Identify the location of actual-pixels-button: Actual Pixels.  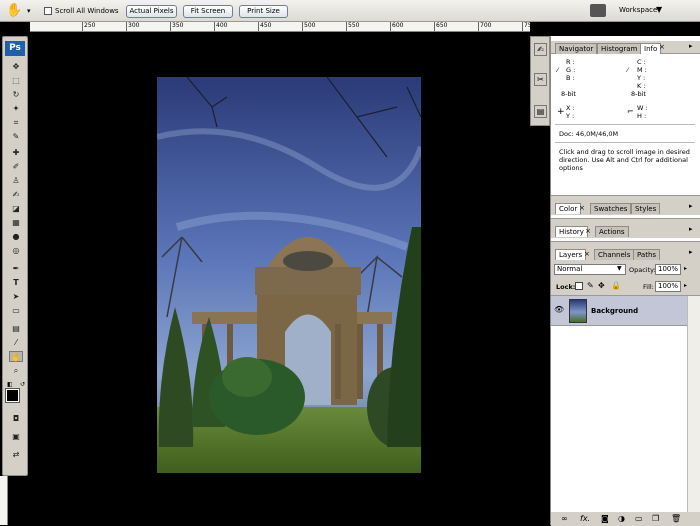
(151, 11).